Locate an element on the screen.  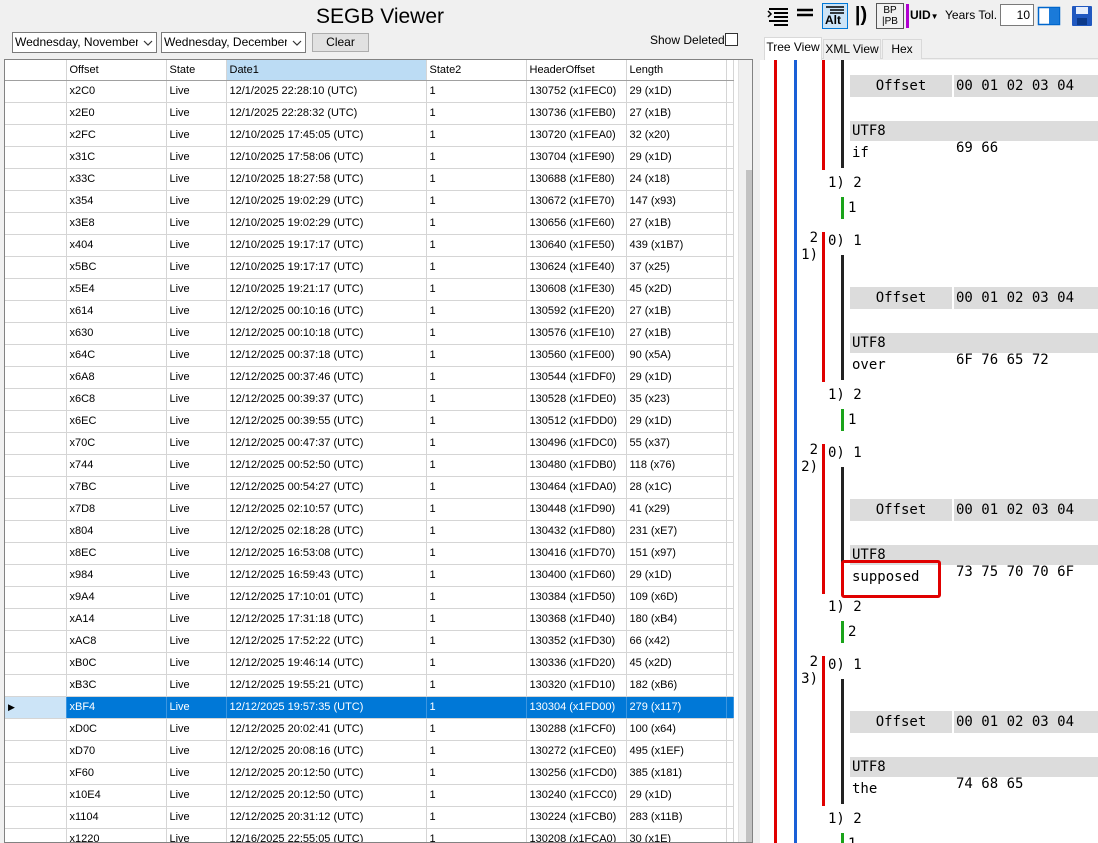
cell-length: 147 (x93) is located at coordinates (676, 201).